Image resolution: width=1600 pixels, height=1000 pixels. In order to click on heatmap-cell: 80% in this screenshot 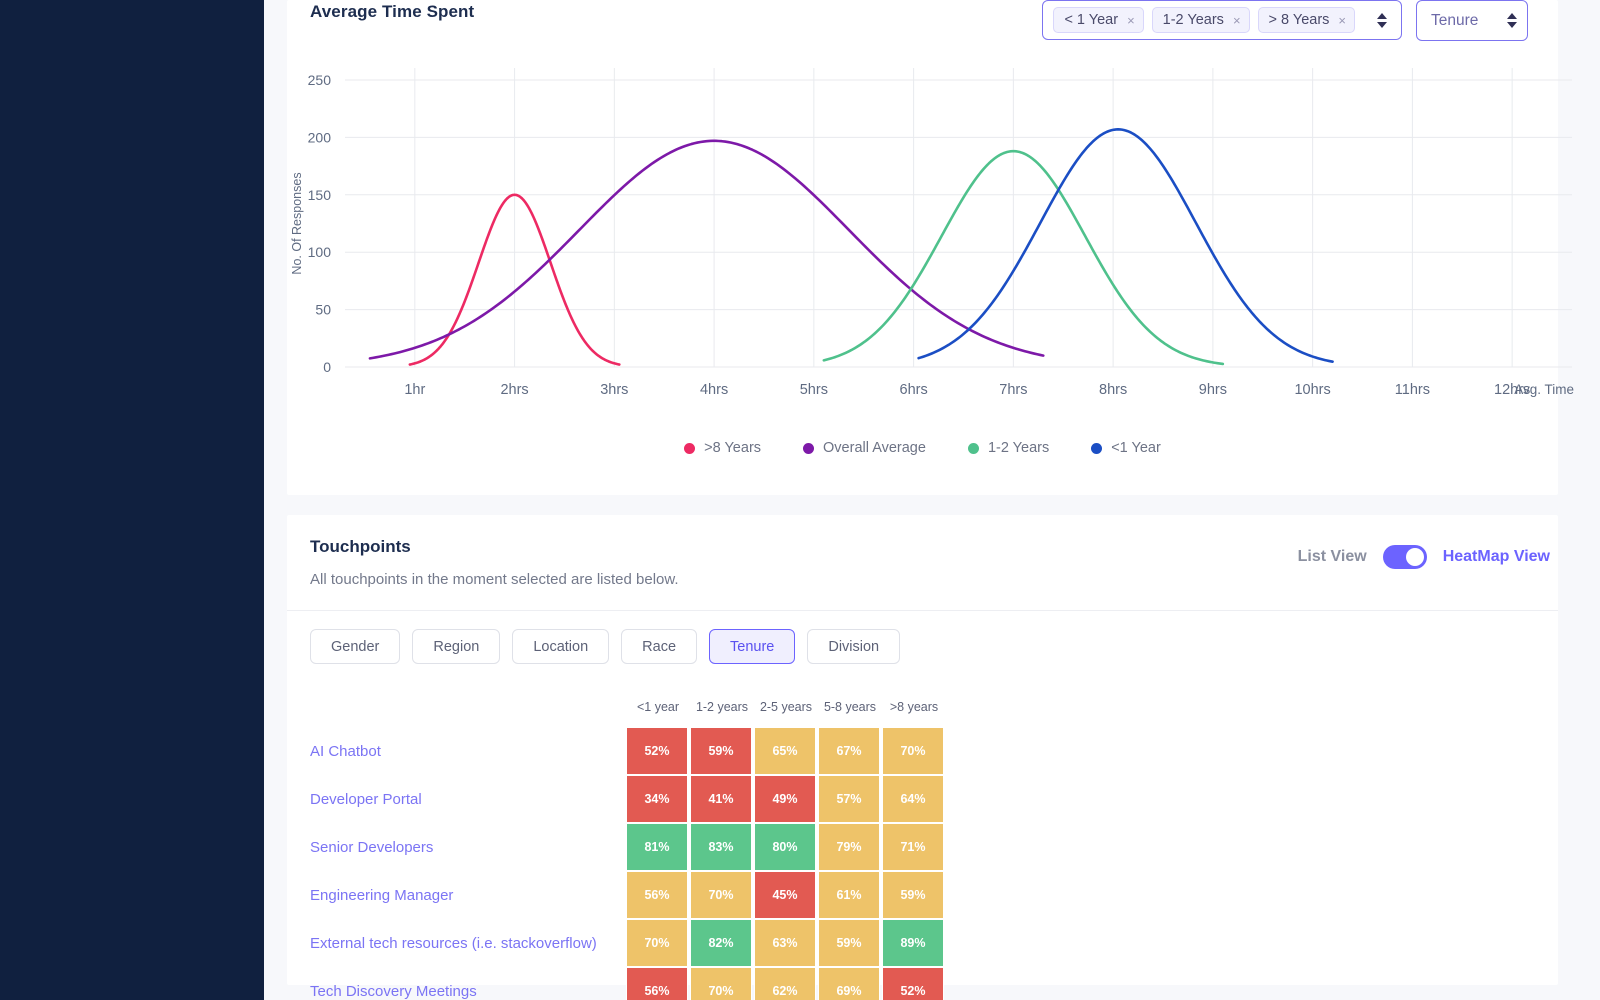, I will do `click(785, 847)`.